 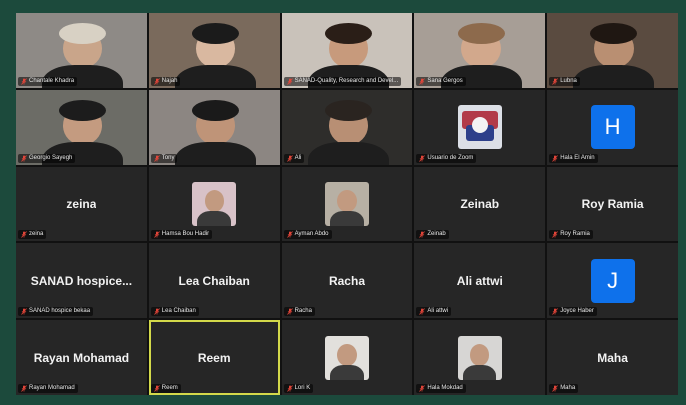 I want to click on participant-name-label: Joyce Haber, so click(x=573, y=312).